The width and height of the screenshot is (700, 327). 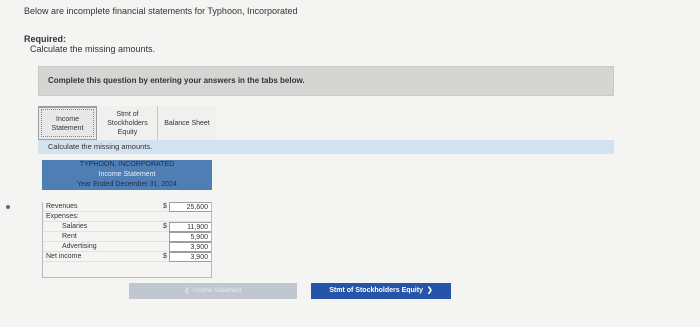 I want to click on table-row: Advertising 3,900, so click(x=127, y=247).